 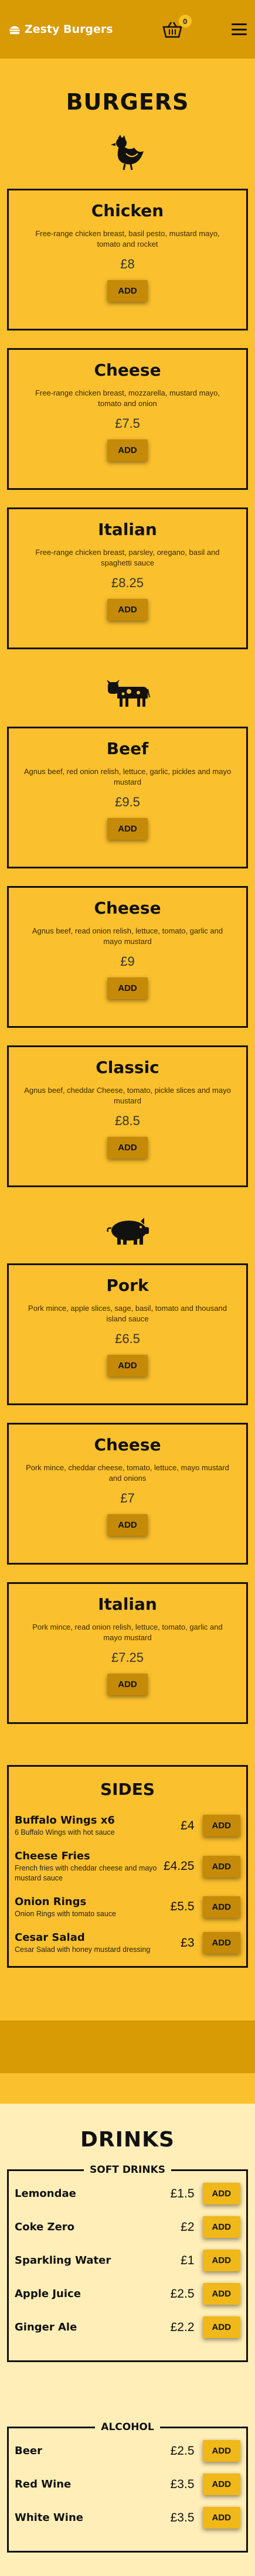 I want to click on item-name: Cheese Fries, so click(x=52, y=1856).